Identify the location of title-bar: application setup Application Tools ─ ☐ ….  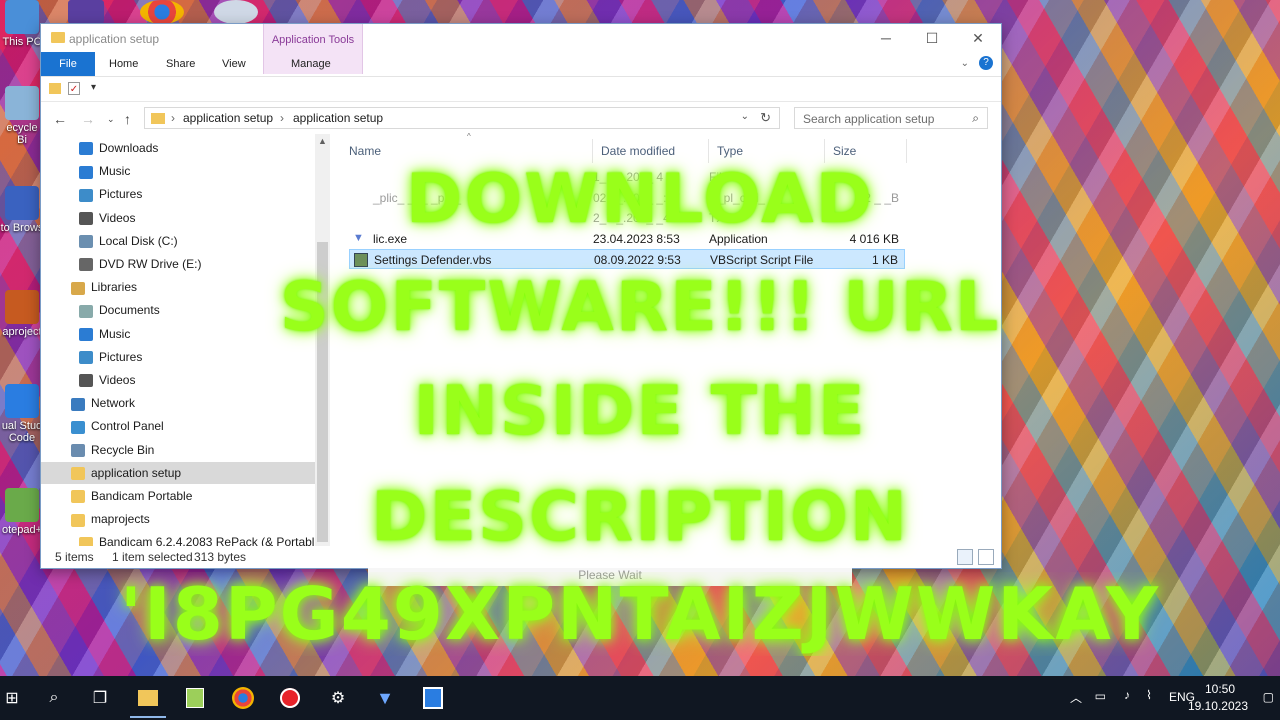
(521, 49).